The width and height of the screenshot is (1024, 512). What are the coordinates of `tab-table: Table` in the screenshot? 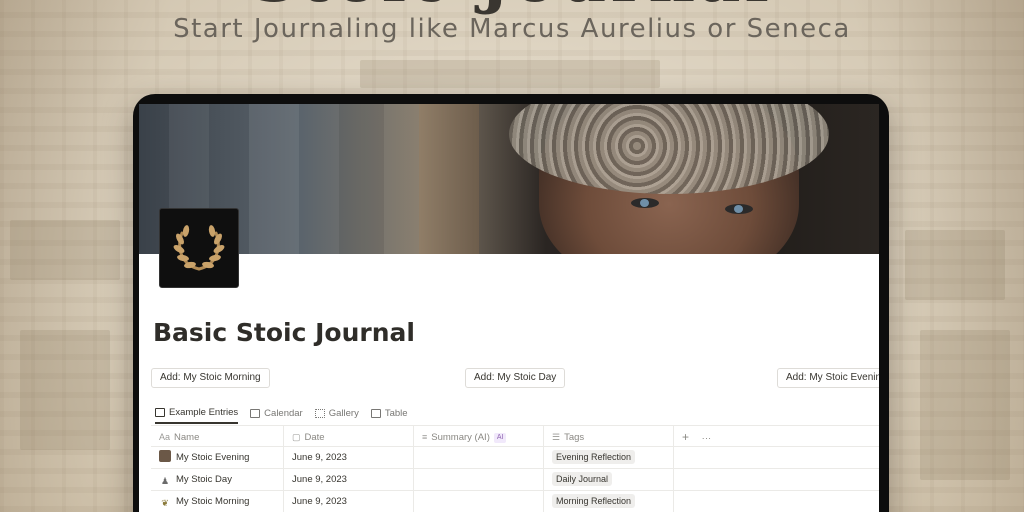 It's located at (389, 413).